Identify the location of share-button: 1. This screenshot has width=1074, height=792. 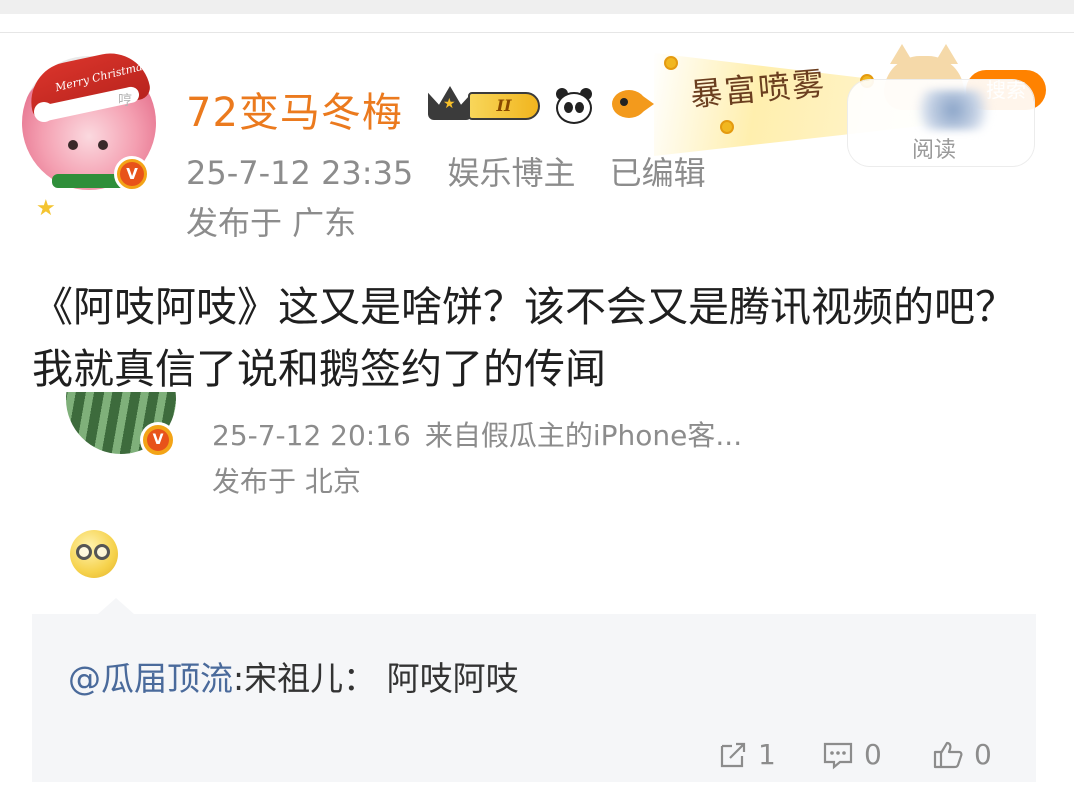
(747, 754).